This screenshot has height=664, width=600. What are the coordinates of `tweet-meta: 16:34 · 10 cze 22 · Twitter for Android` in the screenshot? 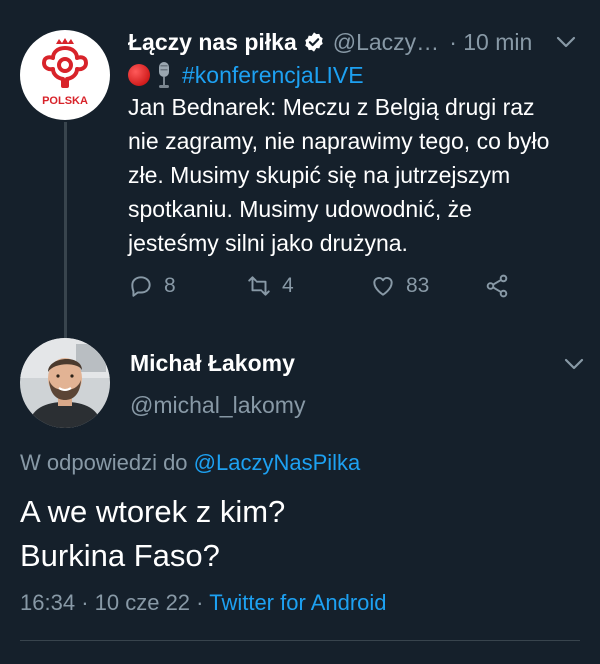 It's located at (203, 603).